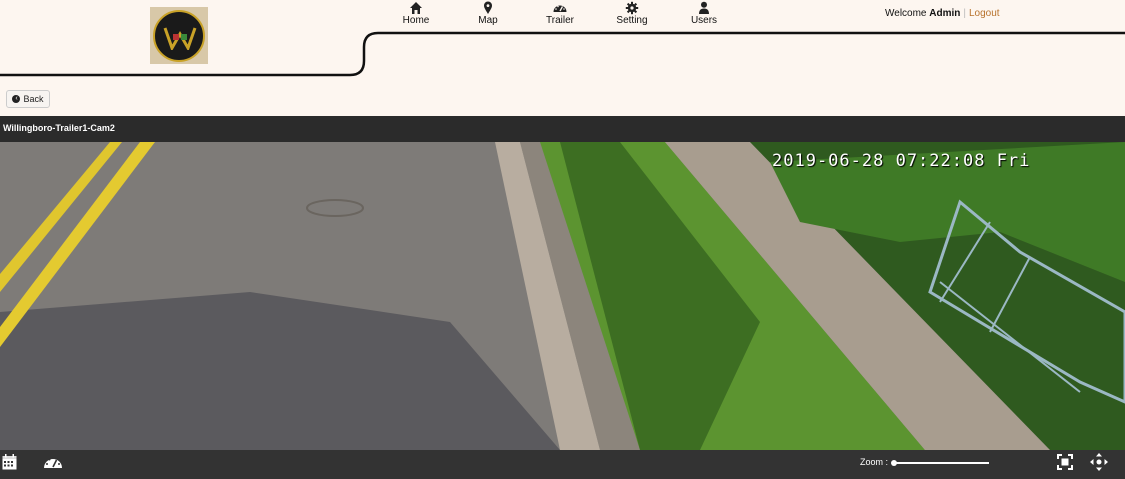 This screenshot has height=479, width=1125. I want to click on nav-map: Map, so click(488, 13).